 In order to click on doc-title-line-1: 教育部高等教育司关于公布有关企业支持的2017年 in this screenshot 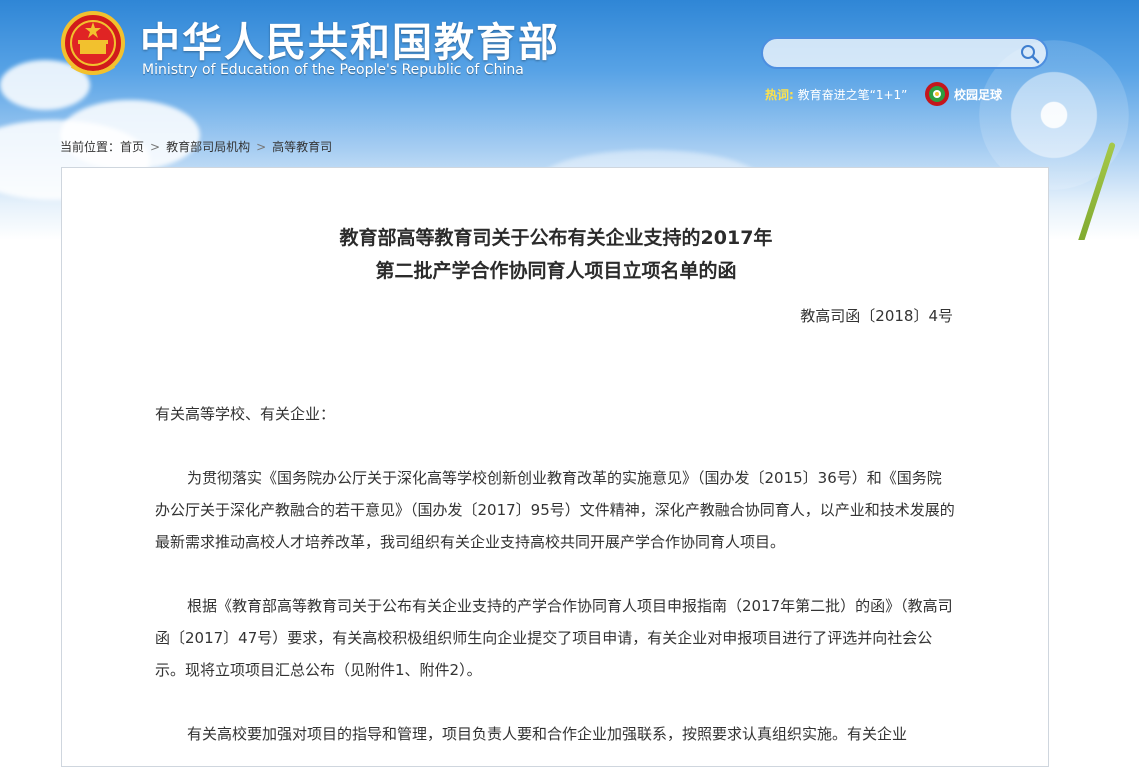, I will do `click(556, 238)`.